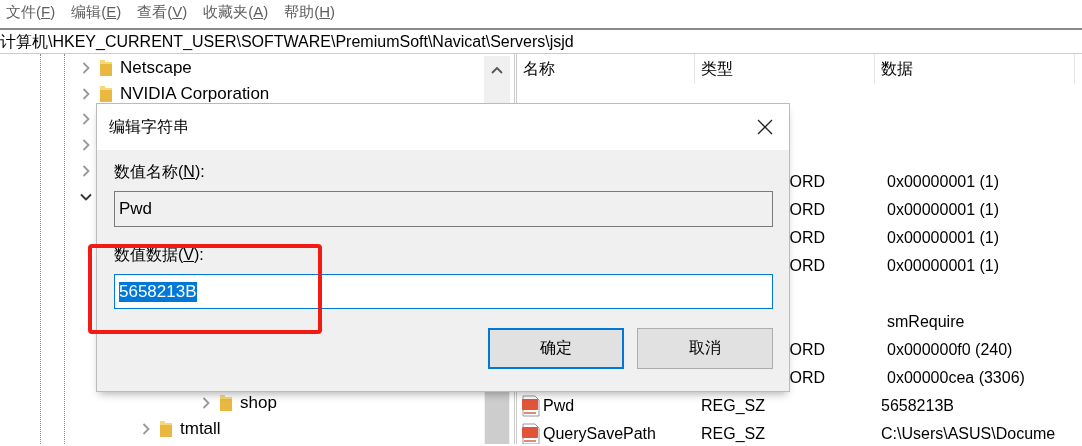 The height and width of the screenshot is (446, 1082). What do you see at coordinates (606, 69) in the screenshot?
I see `column-header: 名称` at bounding box center [606, 69].